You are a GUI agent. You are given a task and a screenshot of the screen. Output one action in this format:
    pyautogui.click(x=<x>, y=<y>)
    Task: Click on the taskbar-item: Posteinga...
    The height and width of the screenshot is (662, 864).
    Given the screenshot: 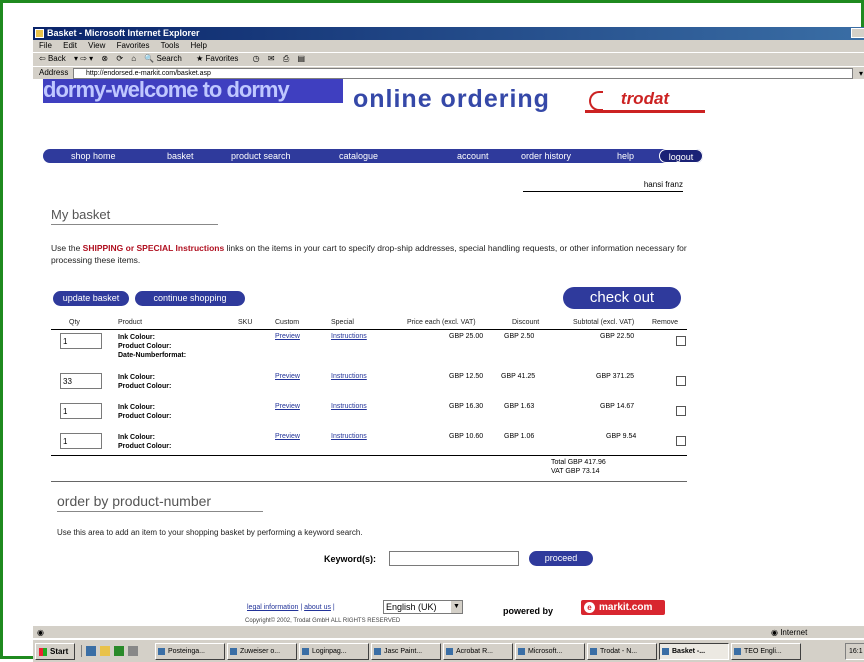 What is the action you would take?
    pyautogui.click(x=190, y=651)
    